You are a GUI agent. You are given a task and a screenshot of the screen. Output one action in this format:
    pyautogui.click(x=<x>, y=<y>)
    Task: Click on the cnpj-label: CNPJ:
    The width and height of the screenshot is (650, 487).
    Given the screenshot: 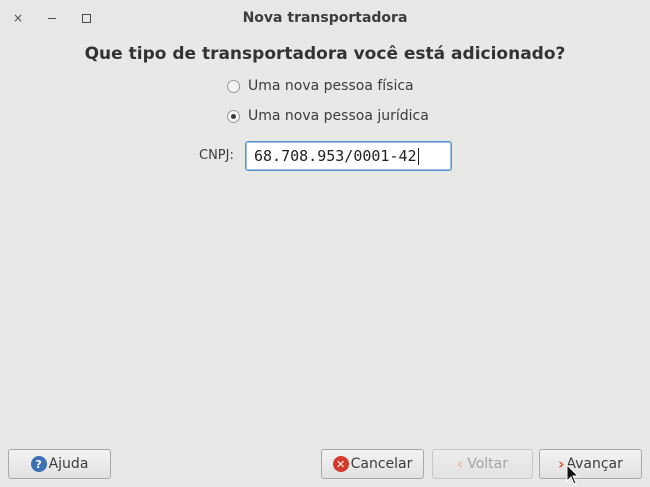 What is the action you would take?
    pyautogui.click(x=216, y=155)
    